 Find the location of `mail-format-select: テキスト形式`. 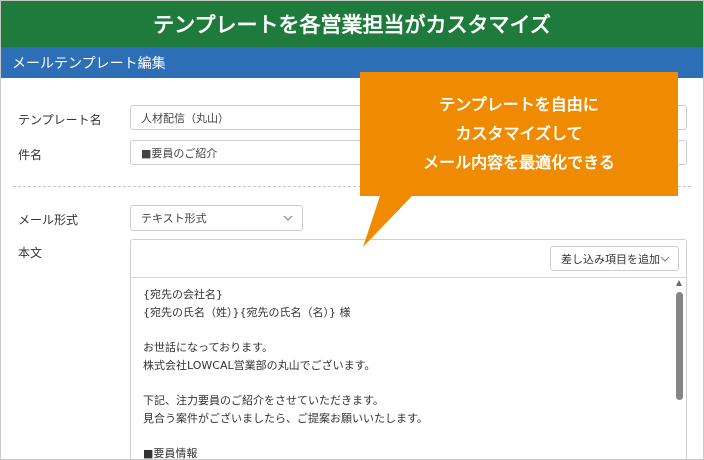

mail-format-select: テキスト形式 is located at coordinates (216, 218).